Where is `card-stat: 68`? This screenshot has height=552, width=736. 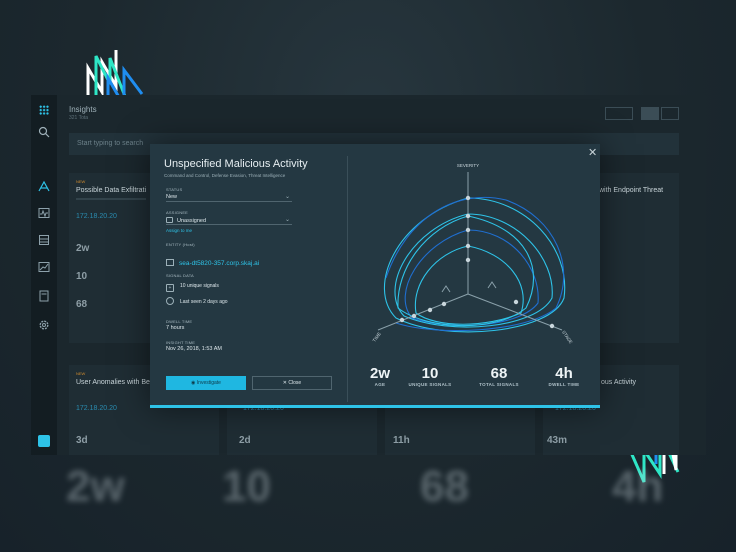 card-stat: 68 is located at coordinates (82, 304).